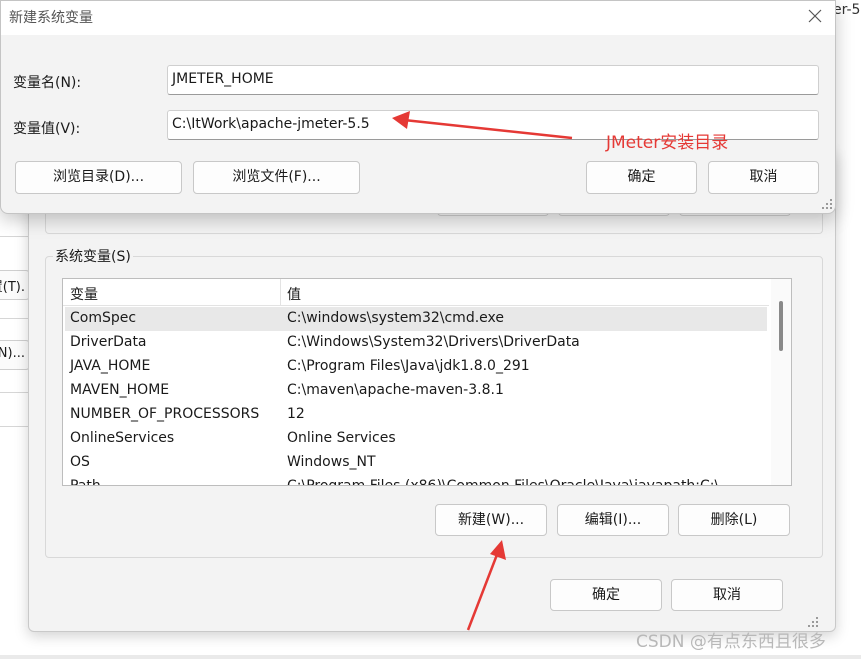 This screenshot has width=861, height=659. I want to click on column-divider, so click(280, 292).